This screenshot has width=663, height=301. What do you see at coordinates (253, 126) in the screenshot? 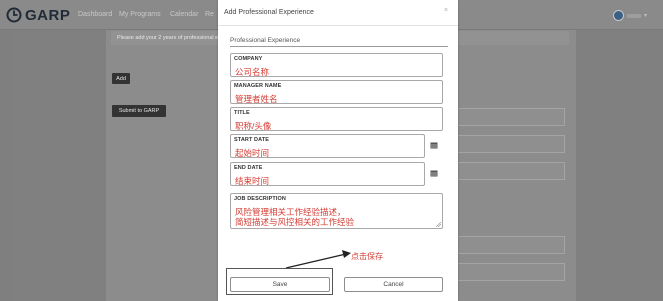
I see `title-value: 职称/头像` at bounding box center [253, 126].